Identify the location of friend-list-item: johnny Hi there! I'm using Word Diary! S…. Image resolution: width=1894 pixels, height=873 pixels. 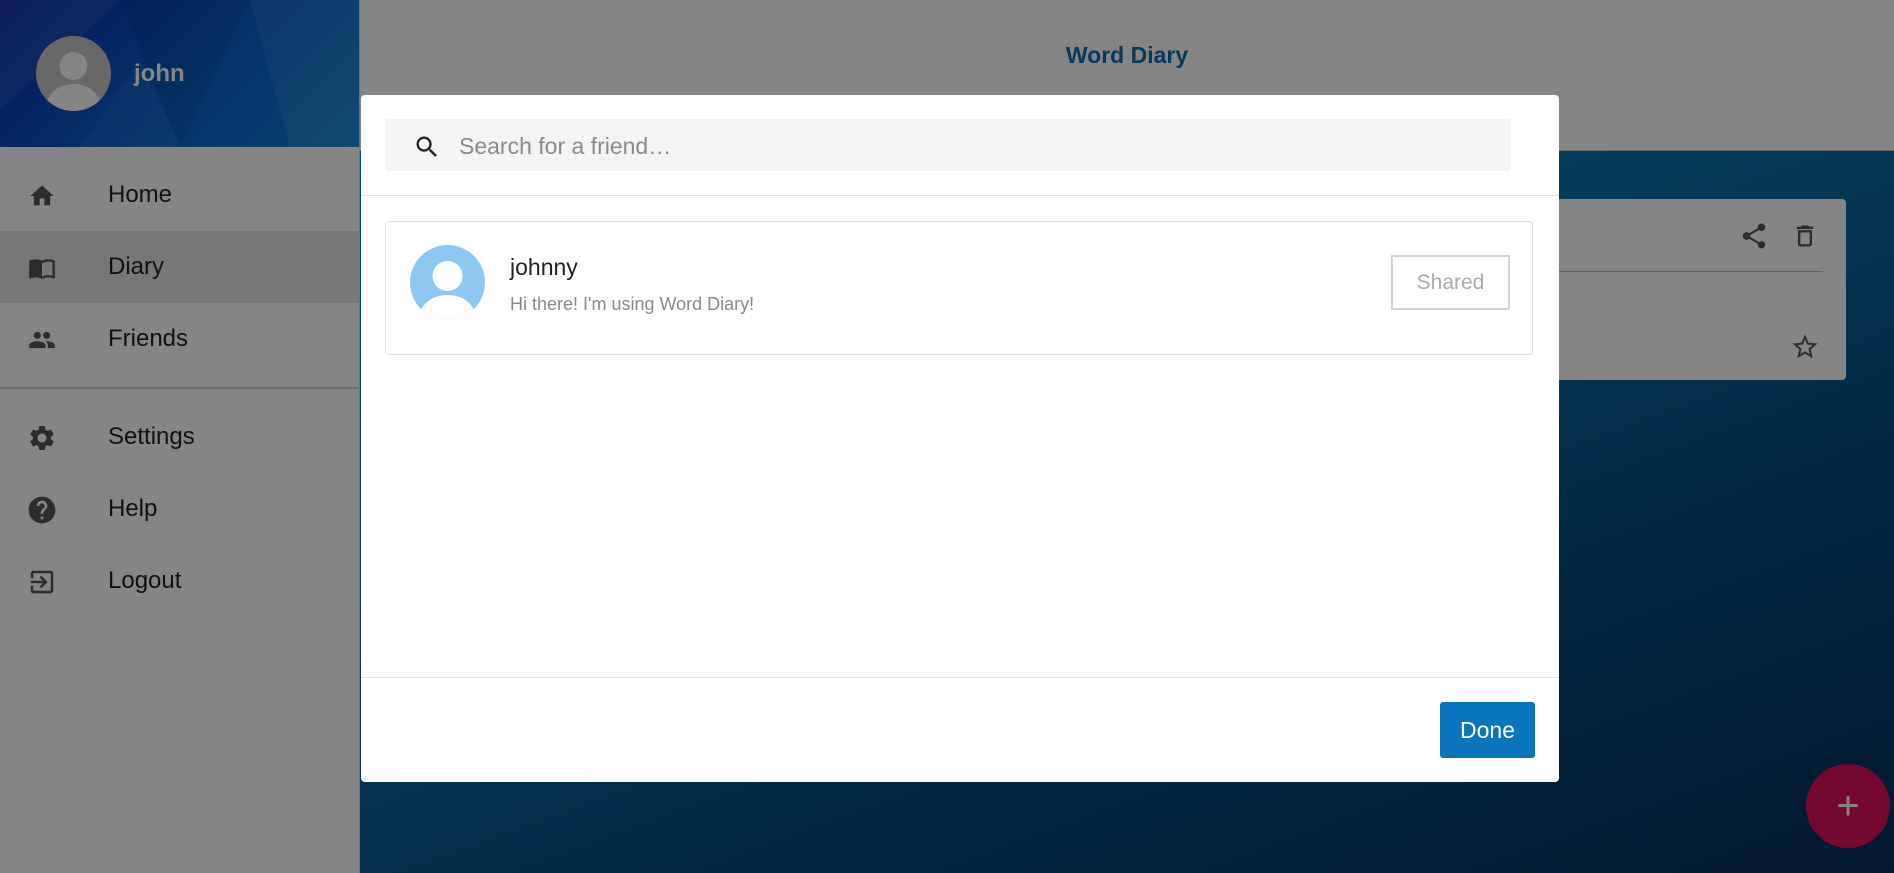
(959, 288).